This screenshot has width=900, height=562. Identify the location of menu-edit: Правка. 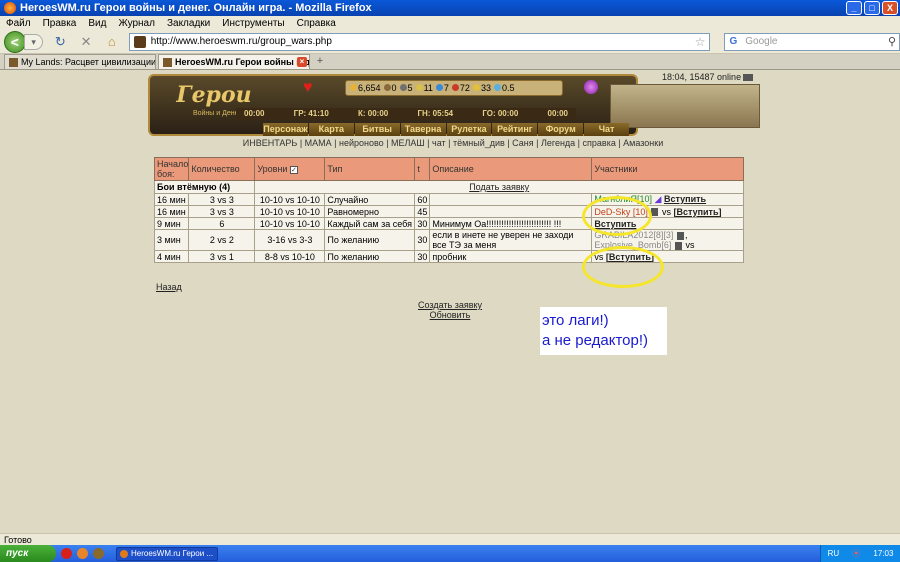
(60, 23).